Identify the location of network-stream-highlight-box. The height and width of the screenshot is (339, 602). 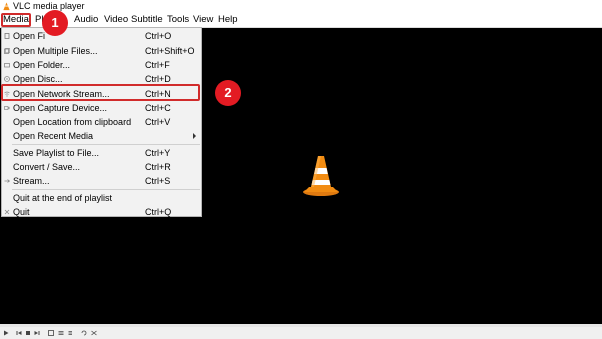
(100, 92).